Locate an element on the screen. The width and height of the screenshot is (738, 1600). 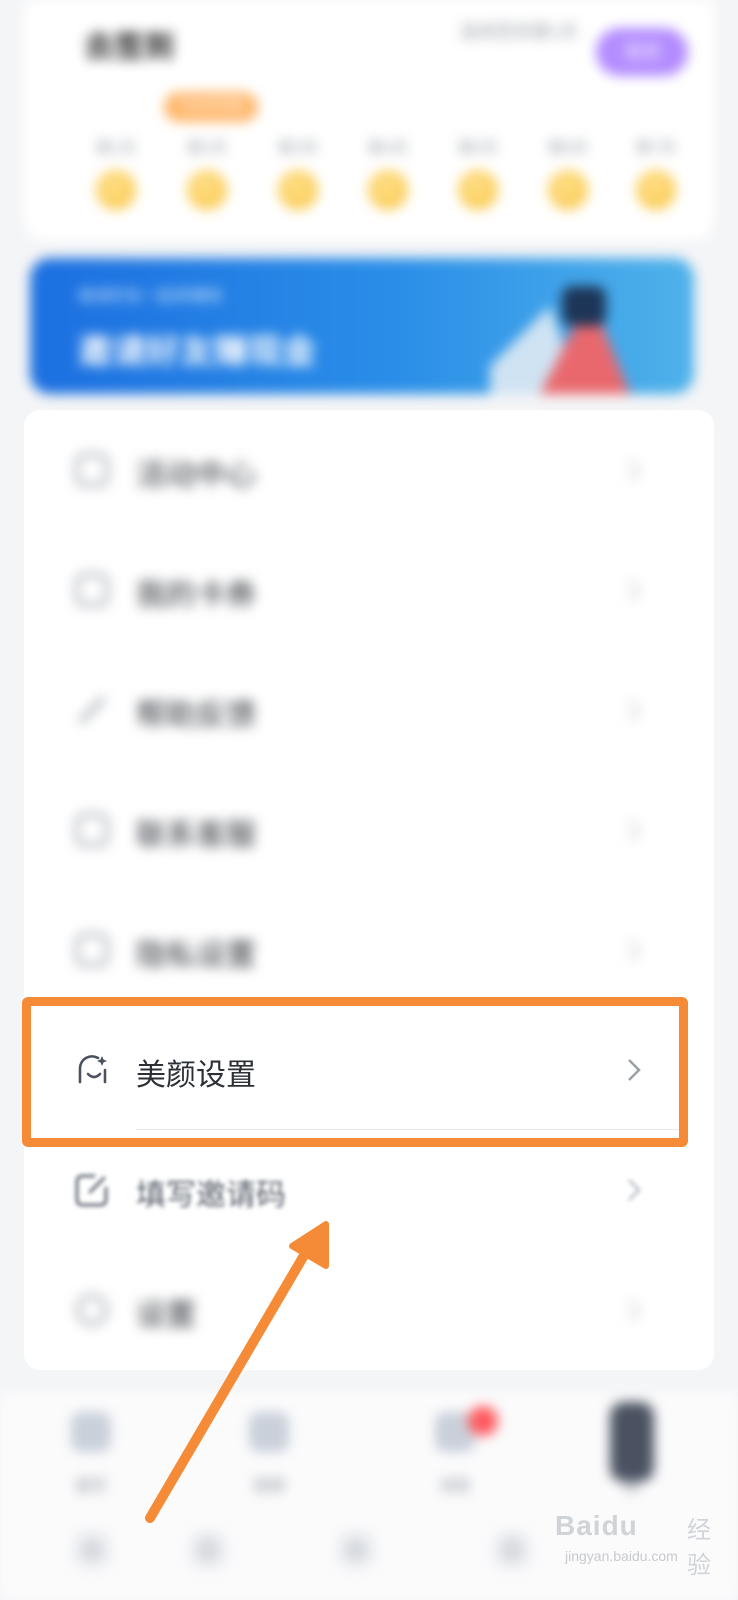
home-icon is located at coordinates (91, 1432).